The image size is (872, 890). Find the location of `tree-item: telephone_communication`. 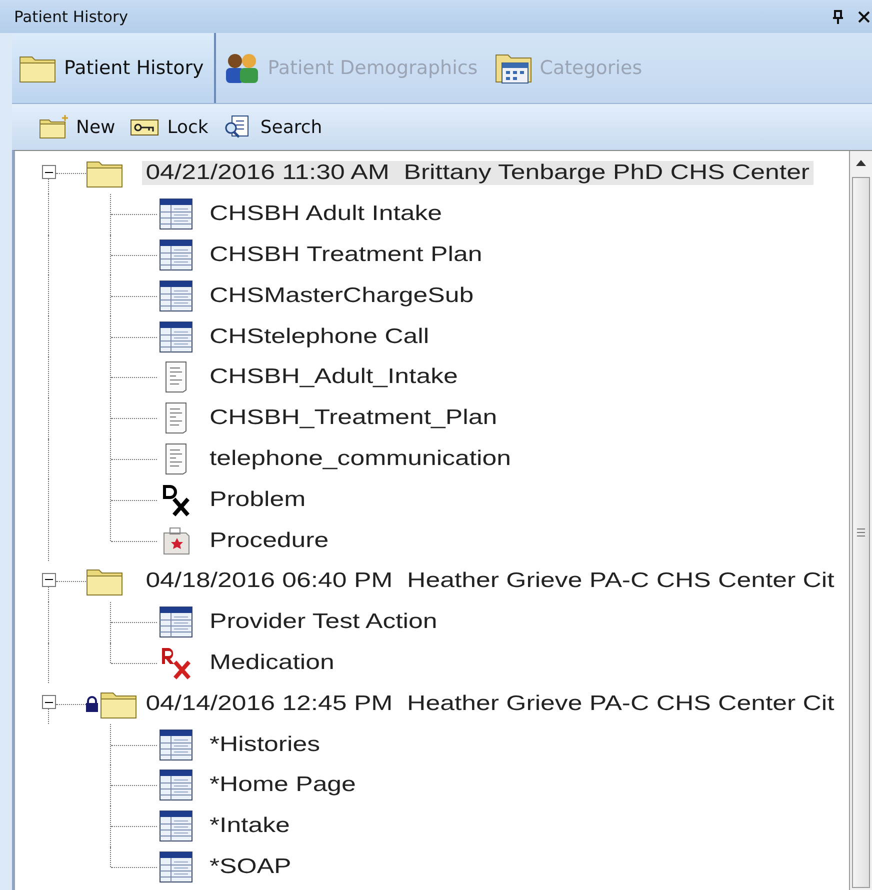

tree-item: telephone_communication is located at coordinates (360, 458).